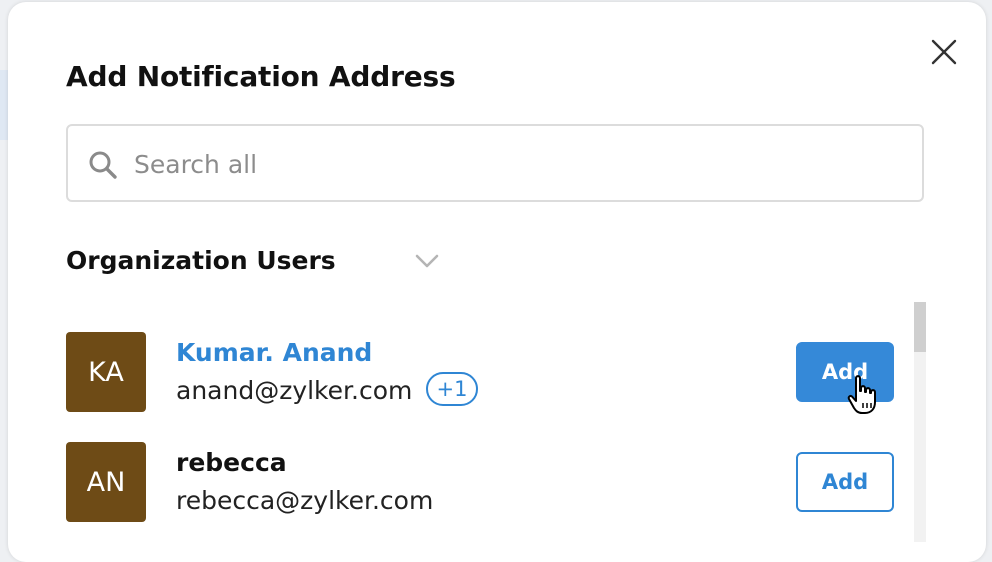 This screenshot has height=562, width=992. I want to click on organization-users-toggle: Organization Users, so click(261, 263).